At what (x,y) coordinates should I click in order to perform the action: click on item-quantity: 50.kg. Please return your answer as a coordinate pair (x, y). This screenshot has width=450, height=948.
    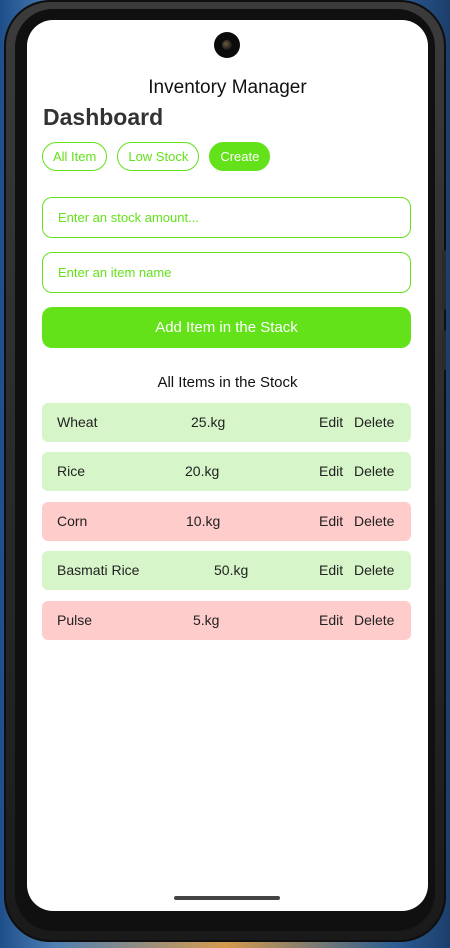
    Looking at the image, I should click on (231, 570).